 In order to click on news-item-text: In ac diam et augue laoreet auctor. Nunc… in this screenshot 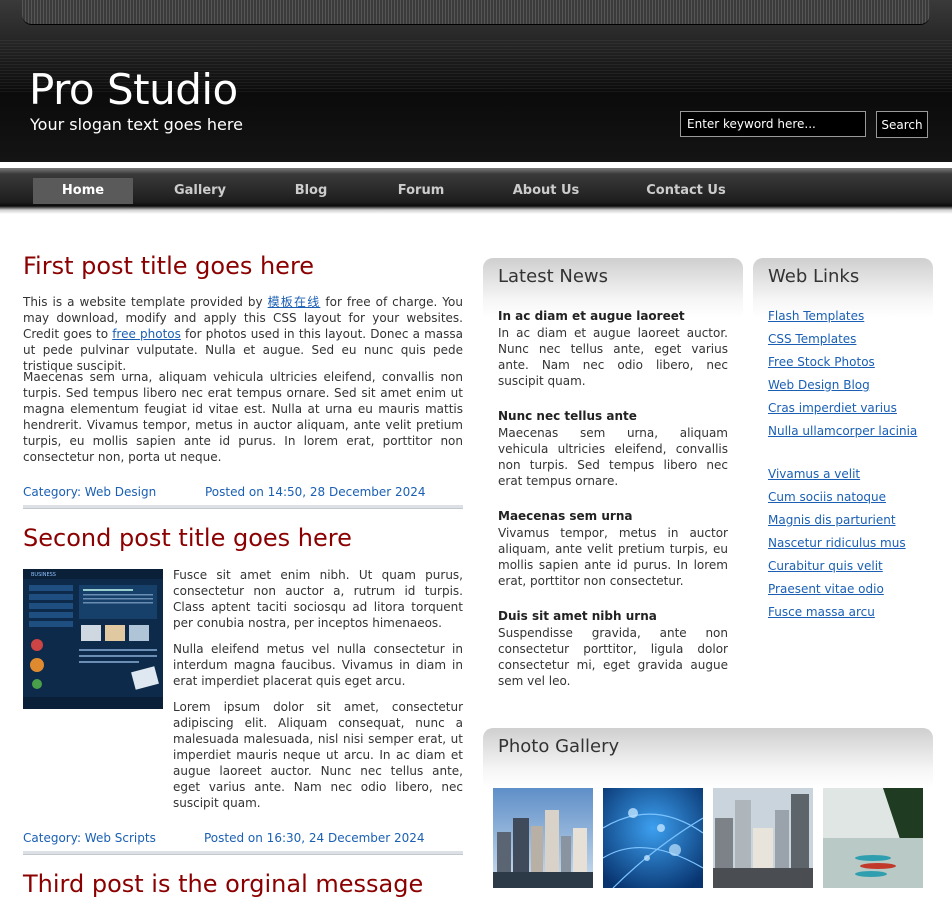, I will do `click(613, 357)`.